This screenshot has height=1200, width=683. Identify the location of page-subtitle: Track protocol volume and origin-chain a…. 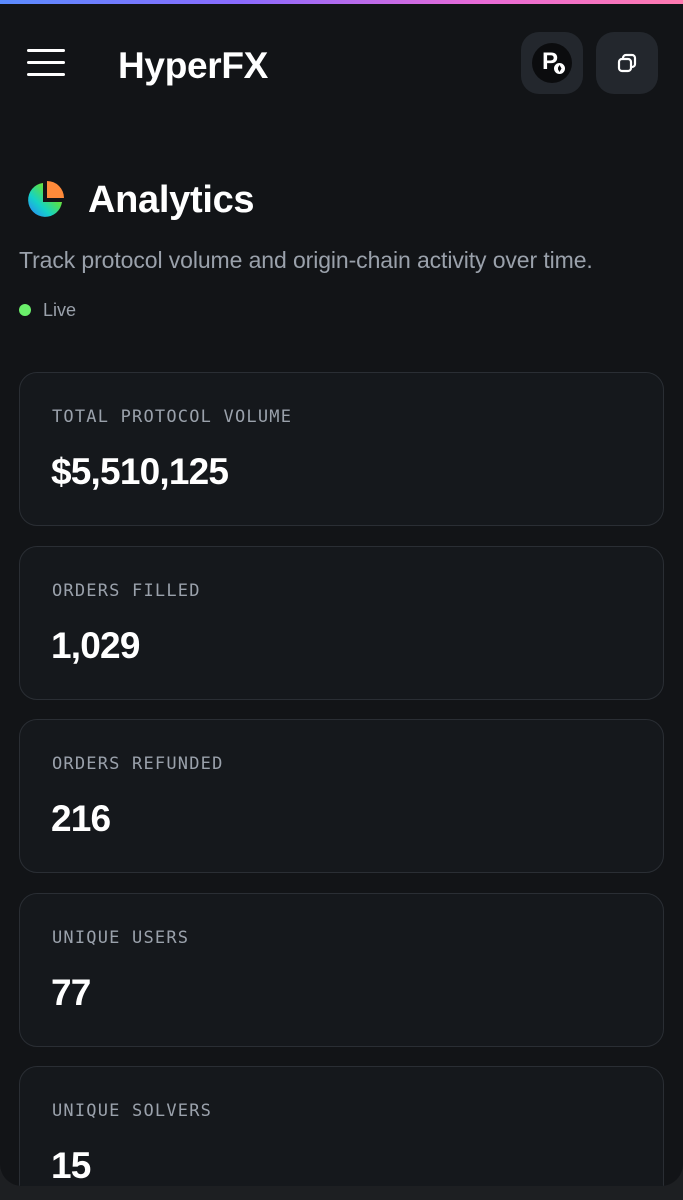
(306, 260).